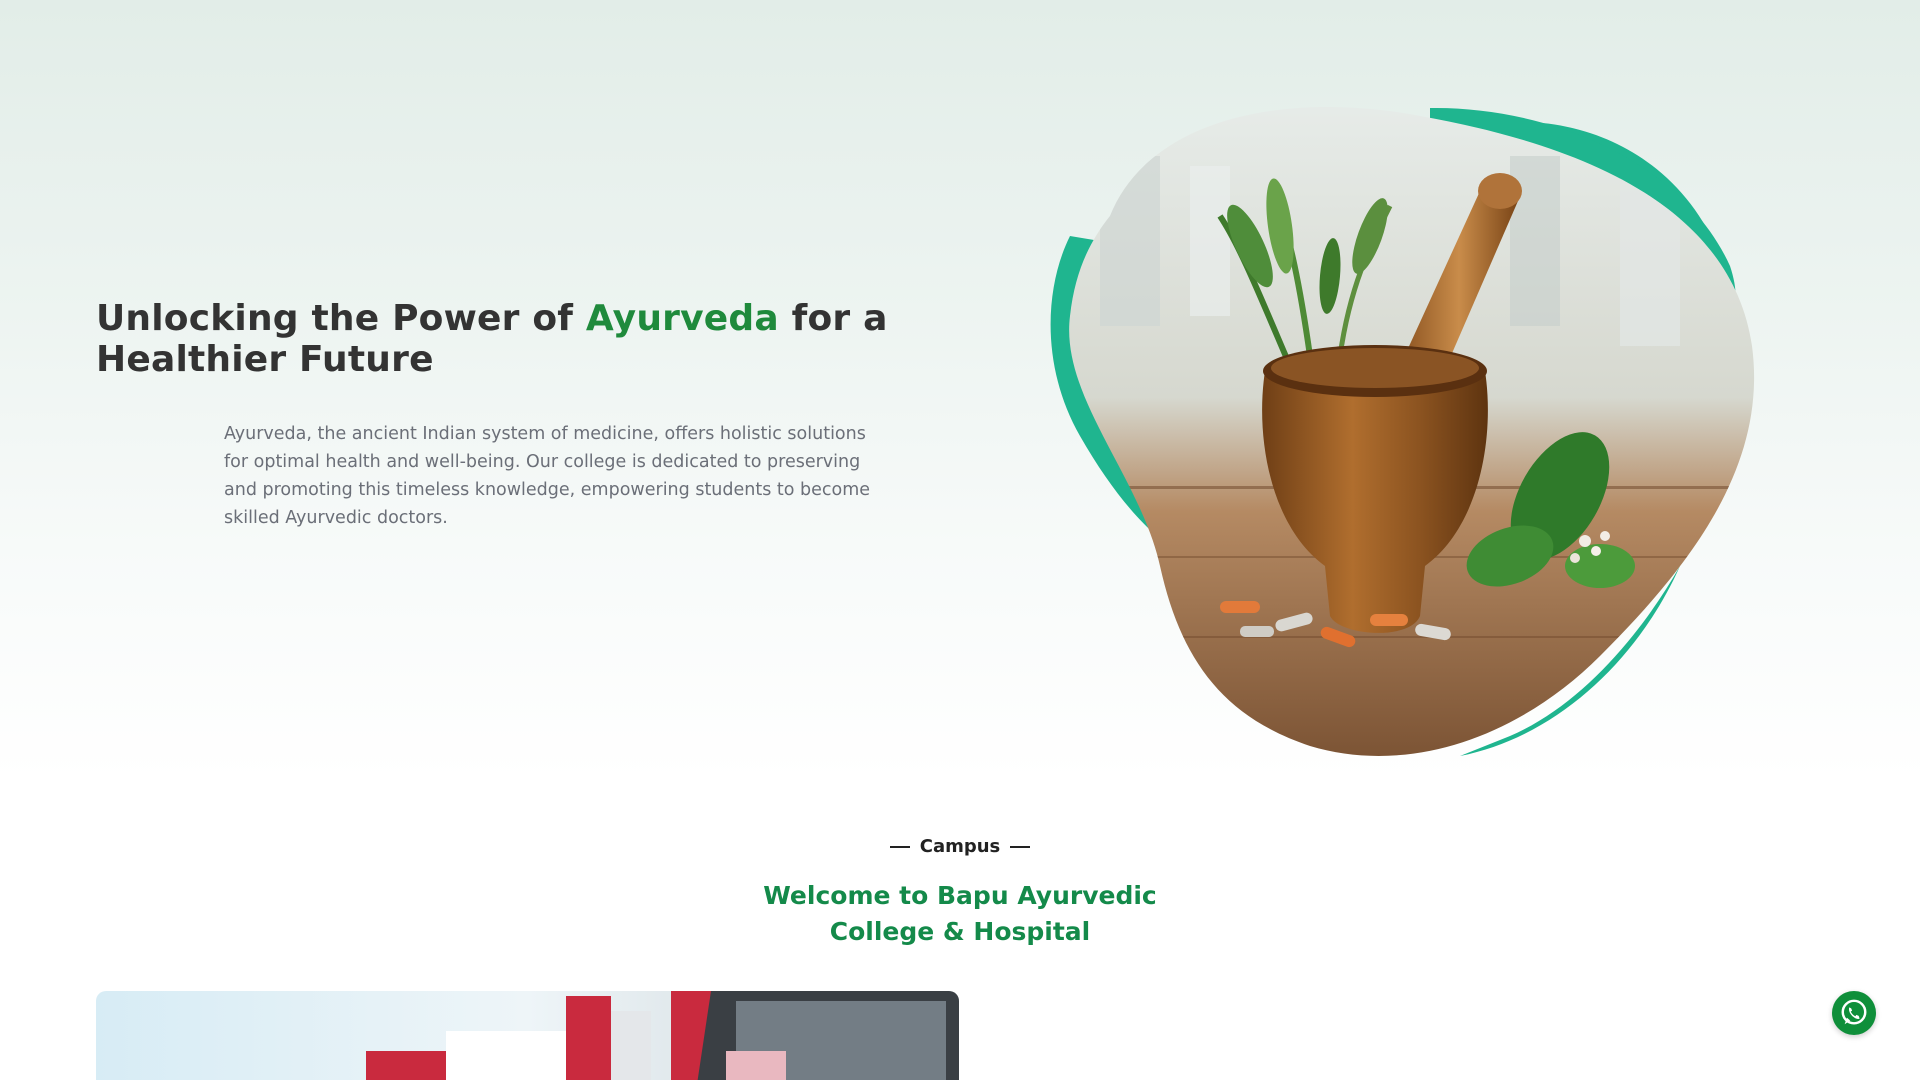  I want to click on label-dash-left, so click(899, 847).